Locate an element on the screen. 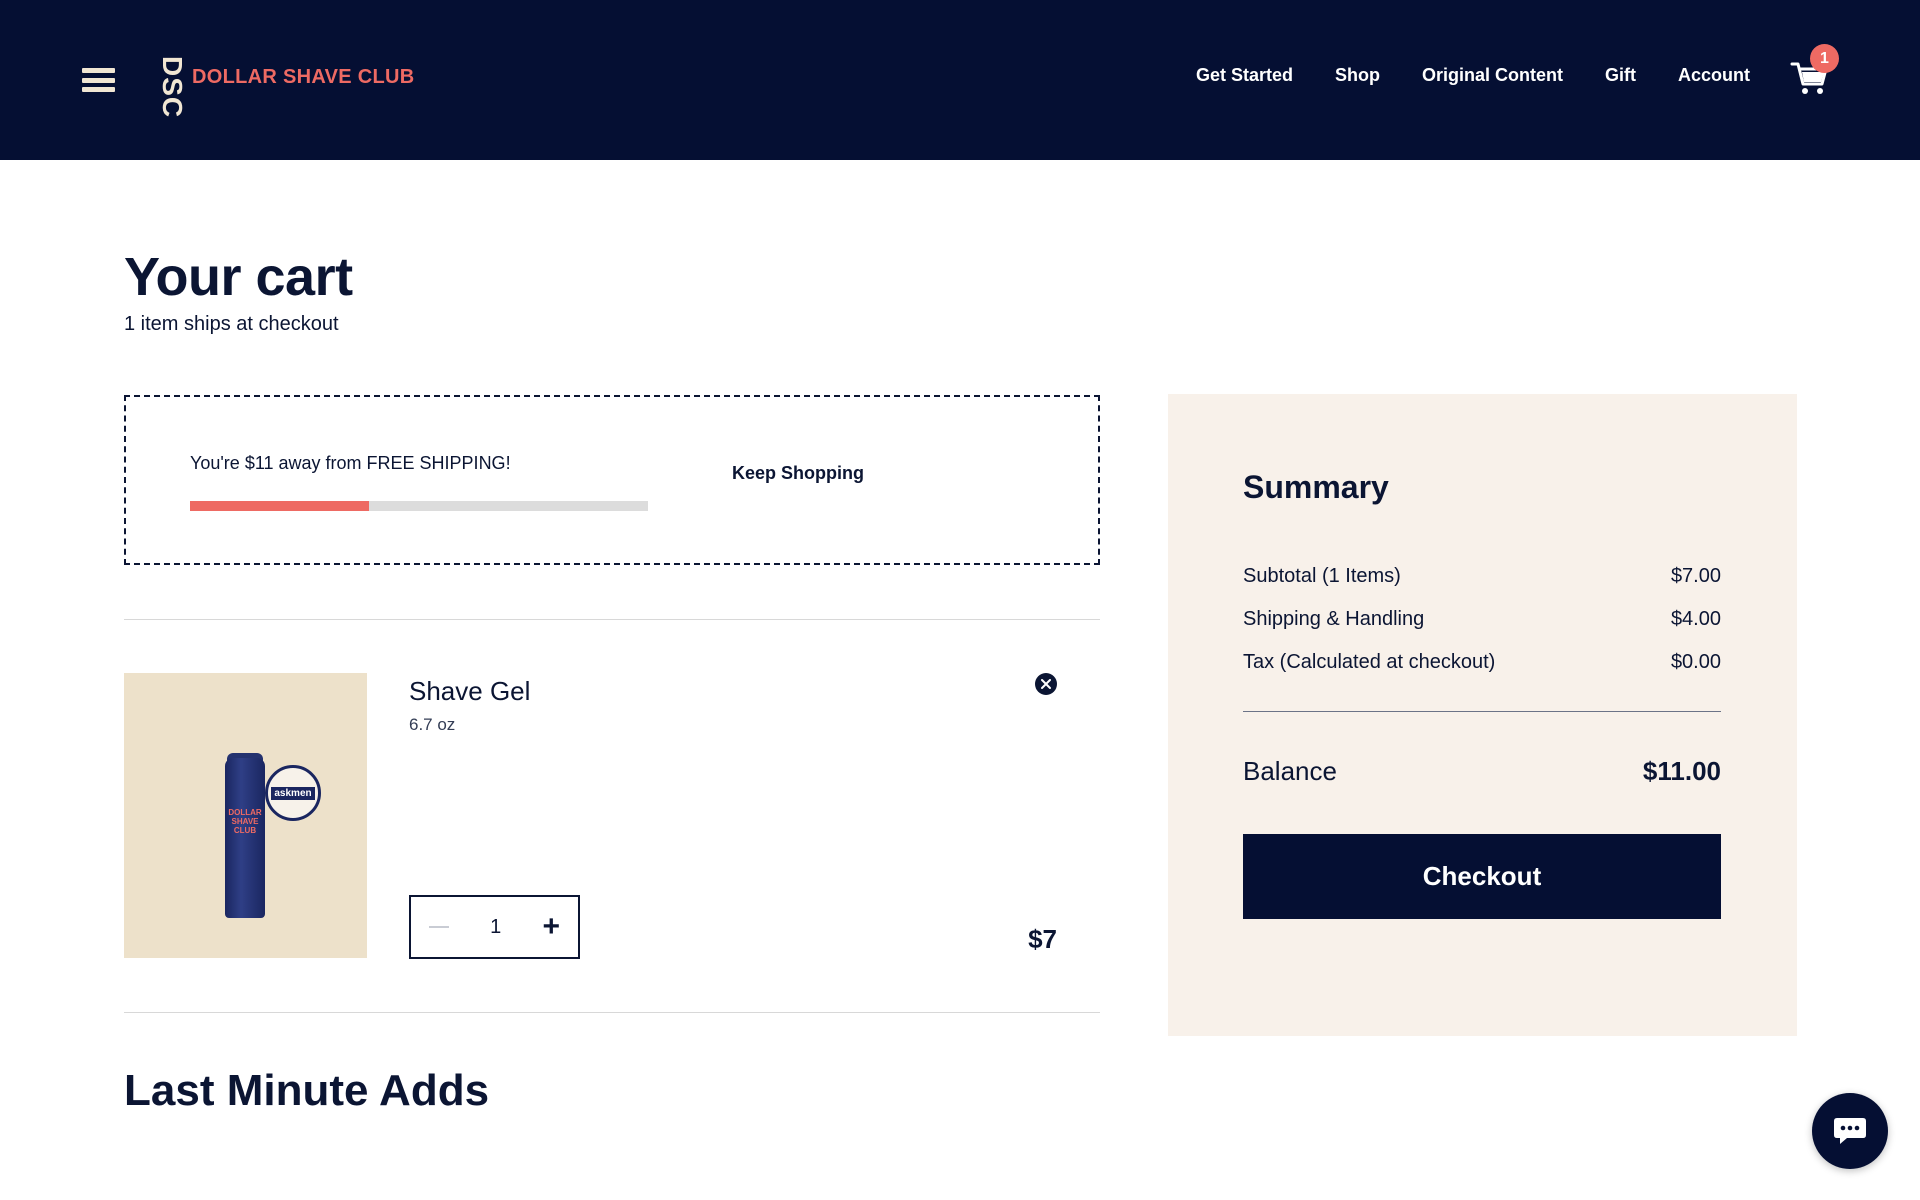 This screenshot has width=1920, height=1200. product-size: 6.7 oz is located at coordinates (432, 724).